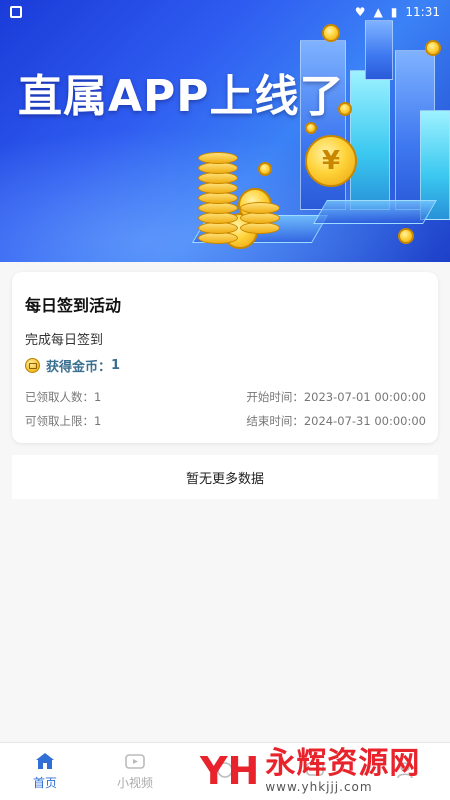  Describe the element at coordinates (225, 477) in the screenshot. I see `no-more-data: 暂无更多数据` at that location.